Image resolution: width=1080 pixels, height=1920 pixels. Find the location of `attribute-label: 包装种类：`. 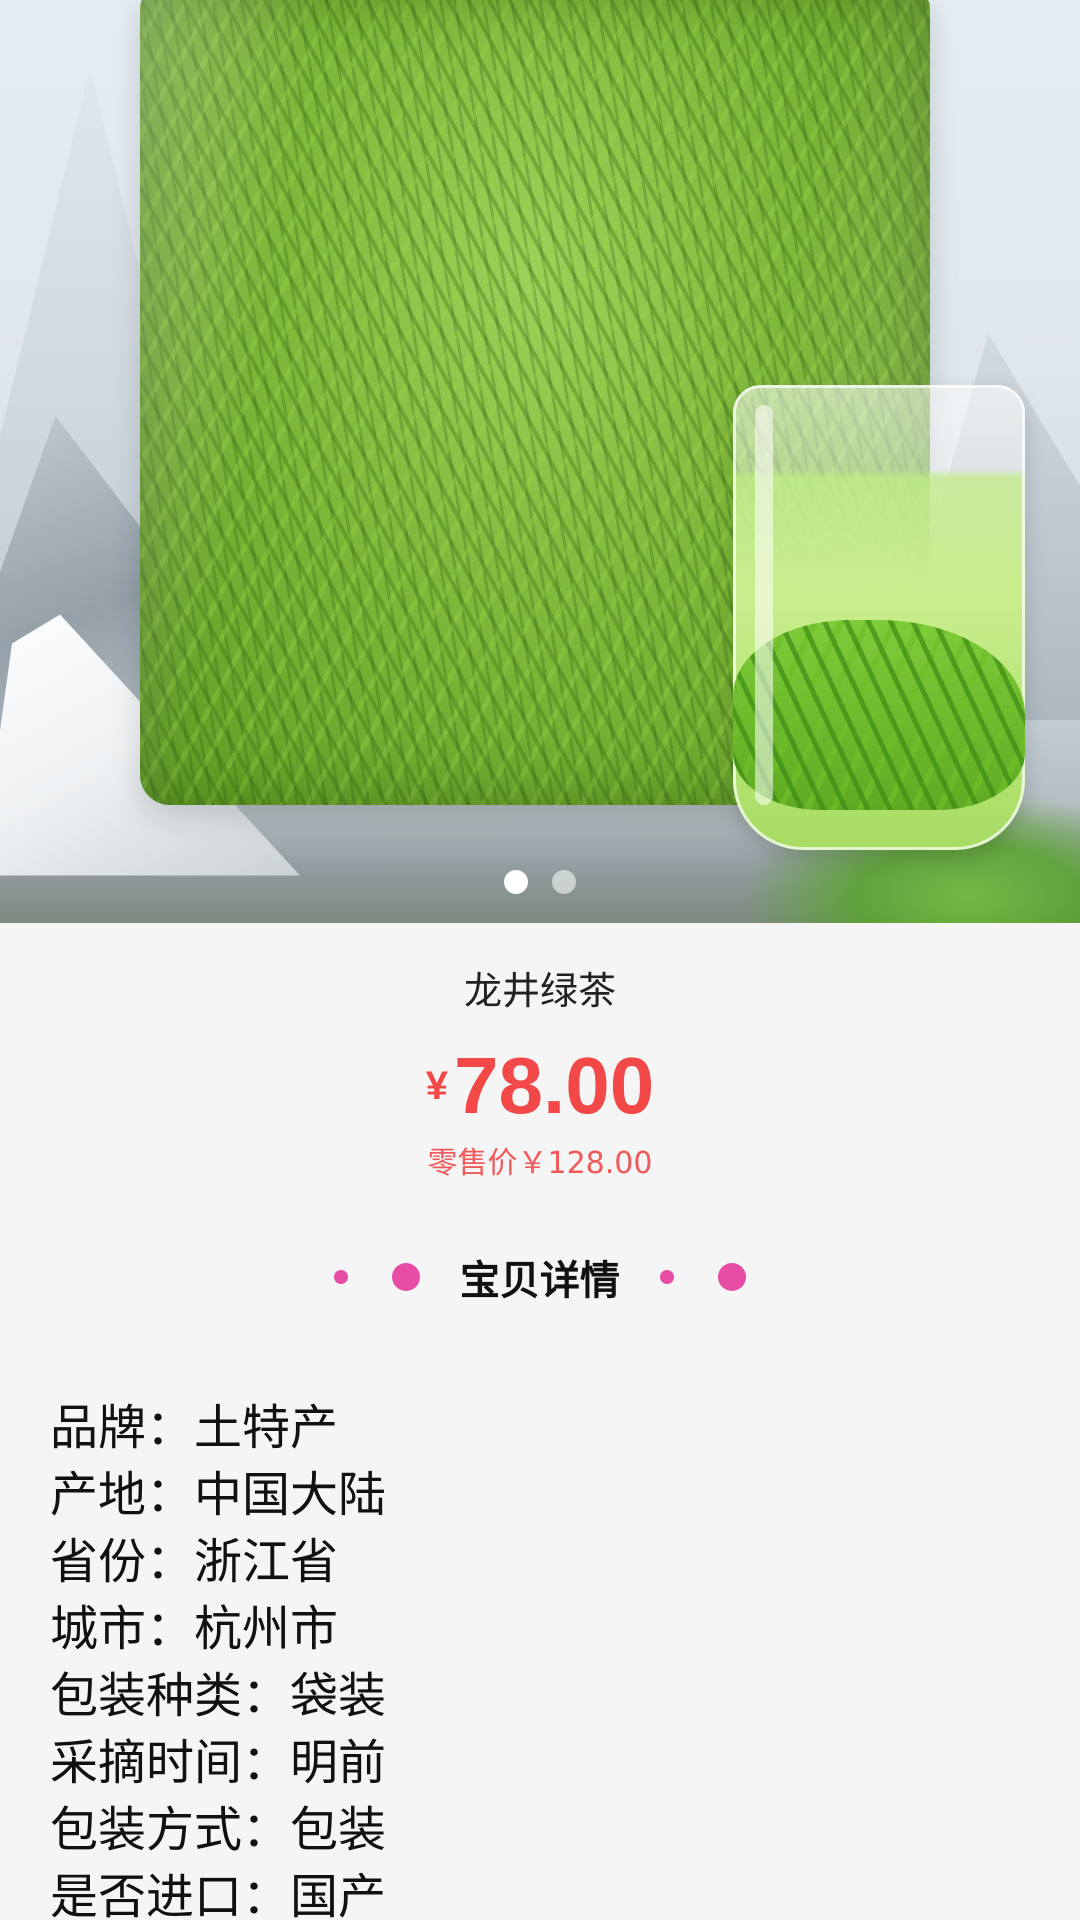

attribute-label: 包装种类： is located at coordinates (170, 1696).